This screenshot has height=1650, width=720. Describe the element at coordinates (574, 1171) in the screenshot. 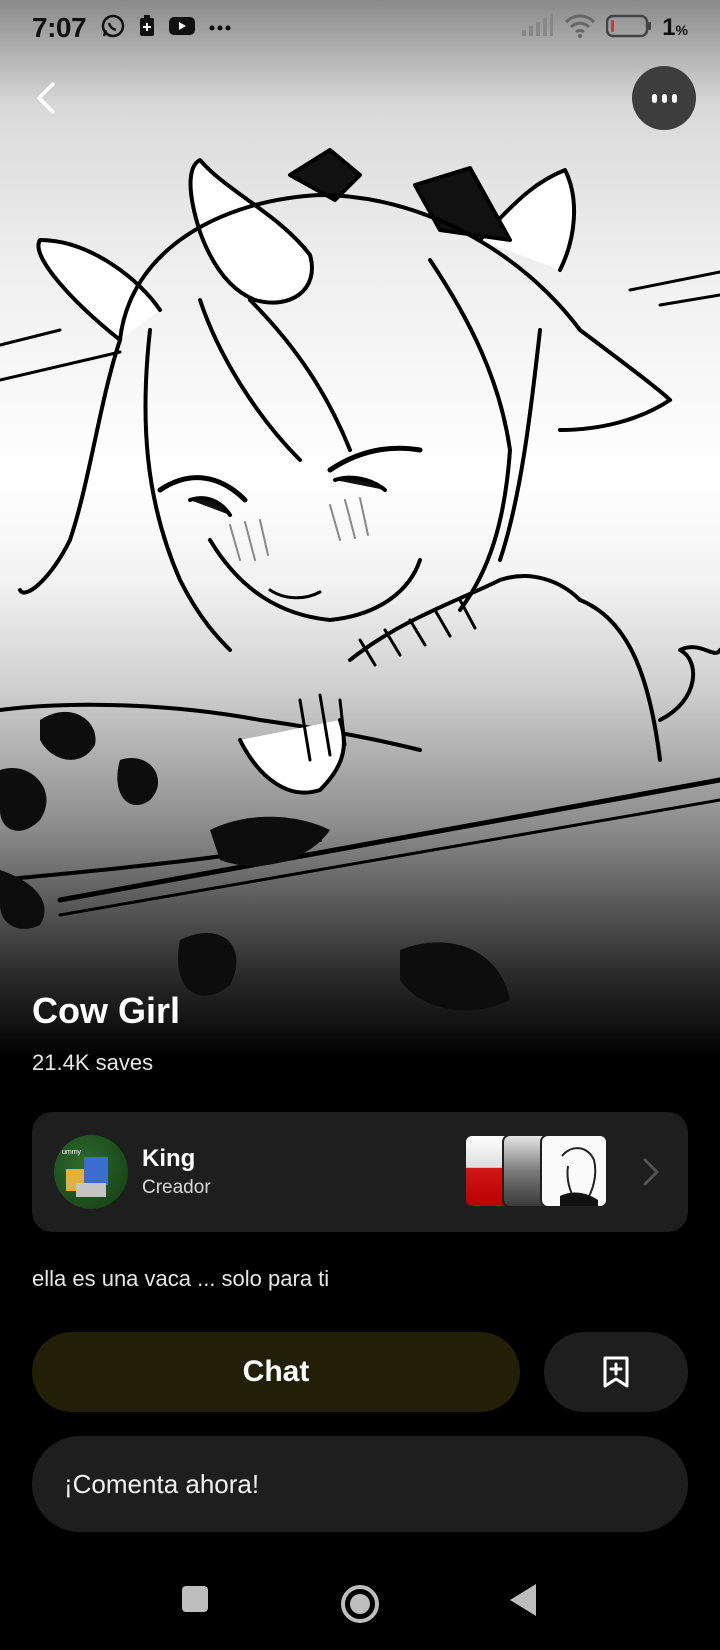

I see `character-thumbnail` at that location.